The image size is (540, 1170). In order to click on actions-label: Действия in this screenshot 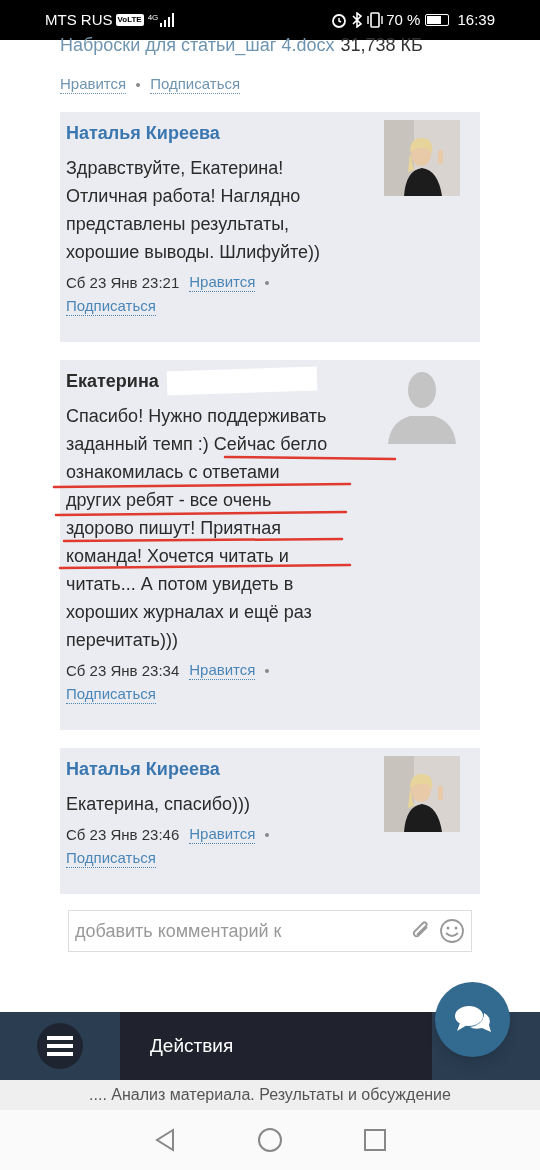, I will do `click(192, 1045)`.